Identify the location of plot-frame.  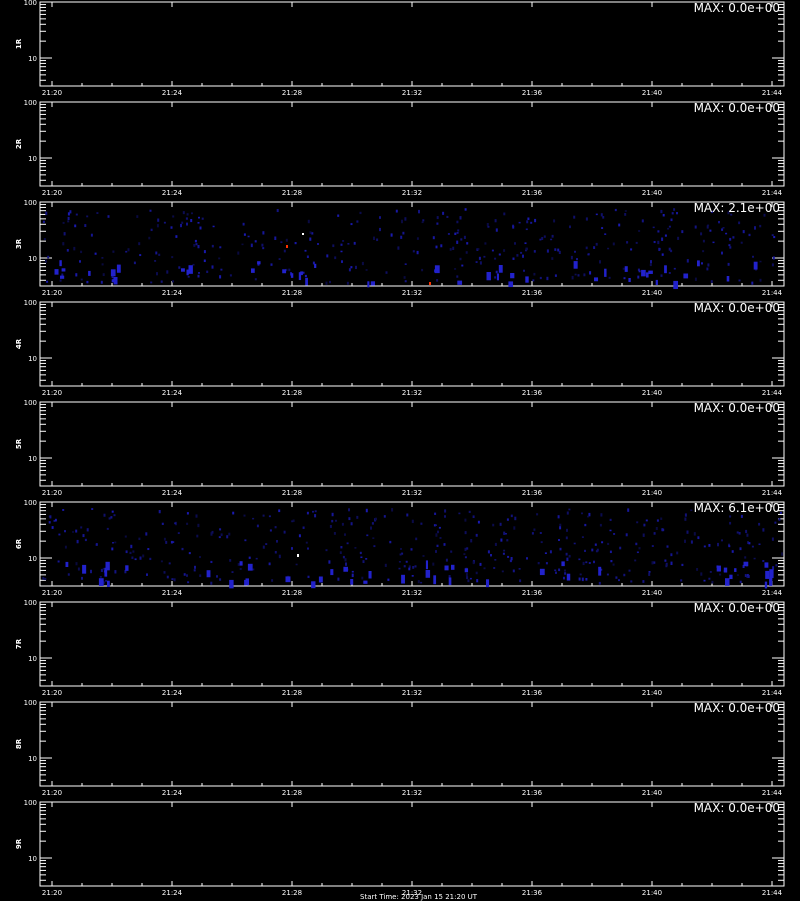
(412, 644).